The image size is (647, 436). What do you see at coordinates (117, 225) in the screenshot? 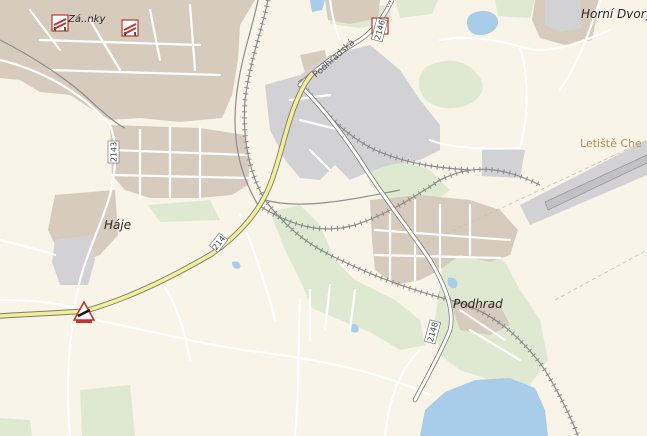
I see `place-label-haje: Háje` at bounding box center [117, 225].